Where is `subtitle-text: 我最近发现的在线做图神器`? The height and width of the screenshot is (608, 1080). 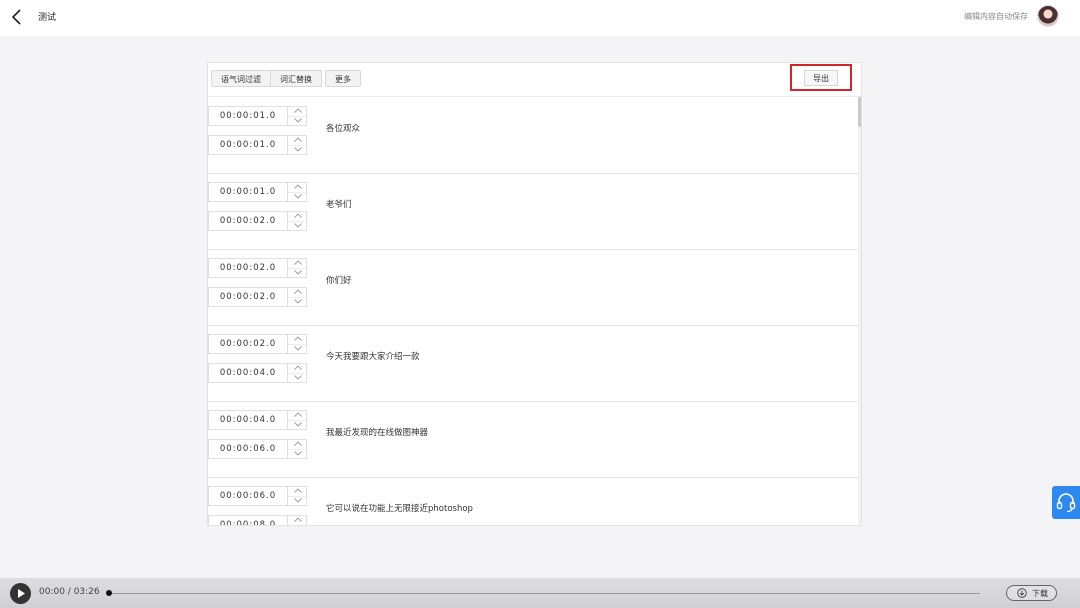
subtitle-text: 我最近发现的在线做图神器 is located at coordinates (377, 432).